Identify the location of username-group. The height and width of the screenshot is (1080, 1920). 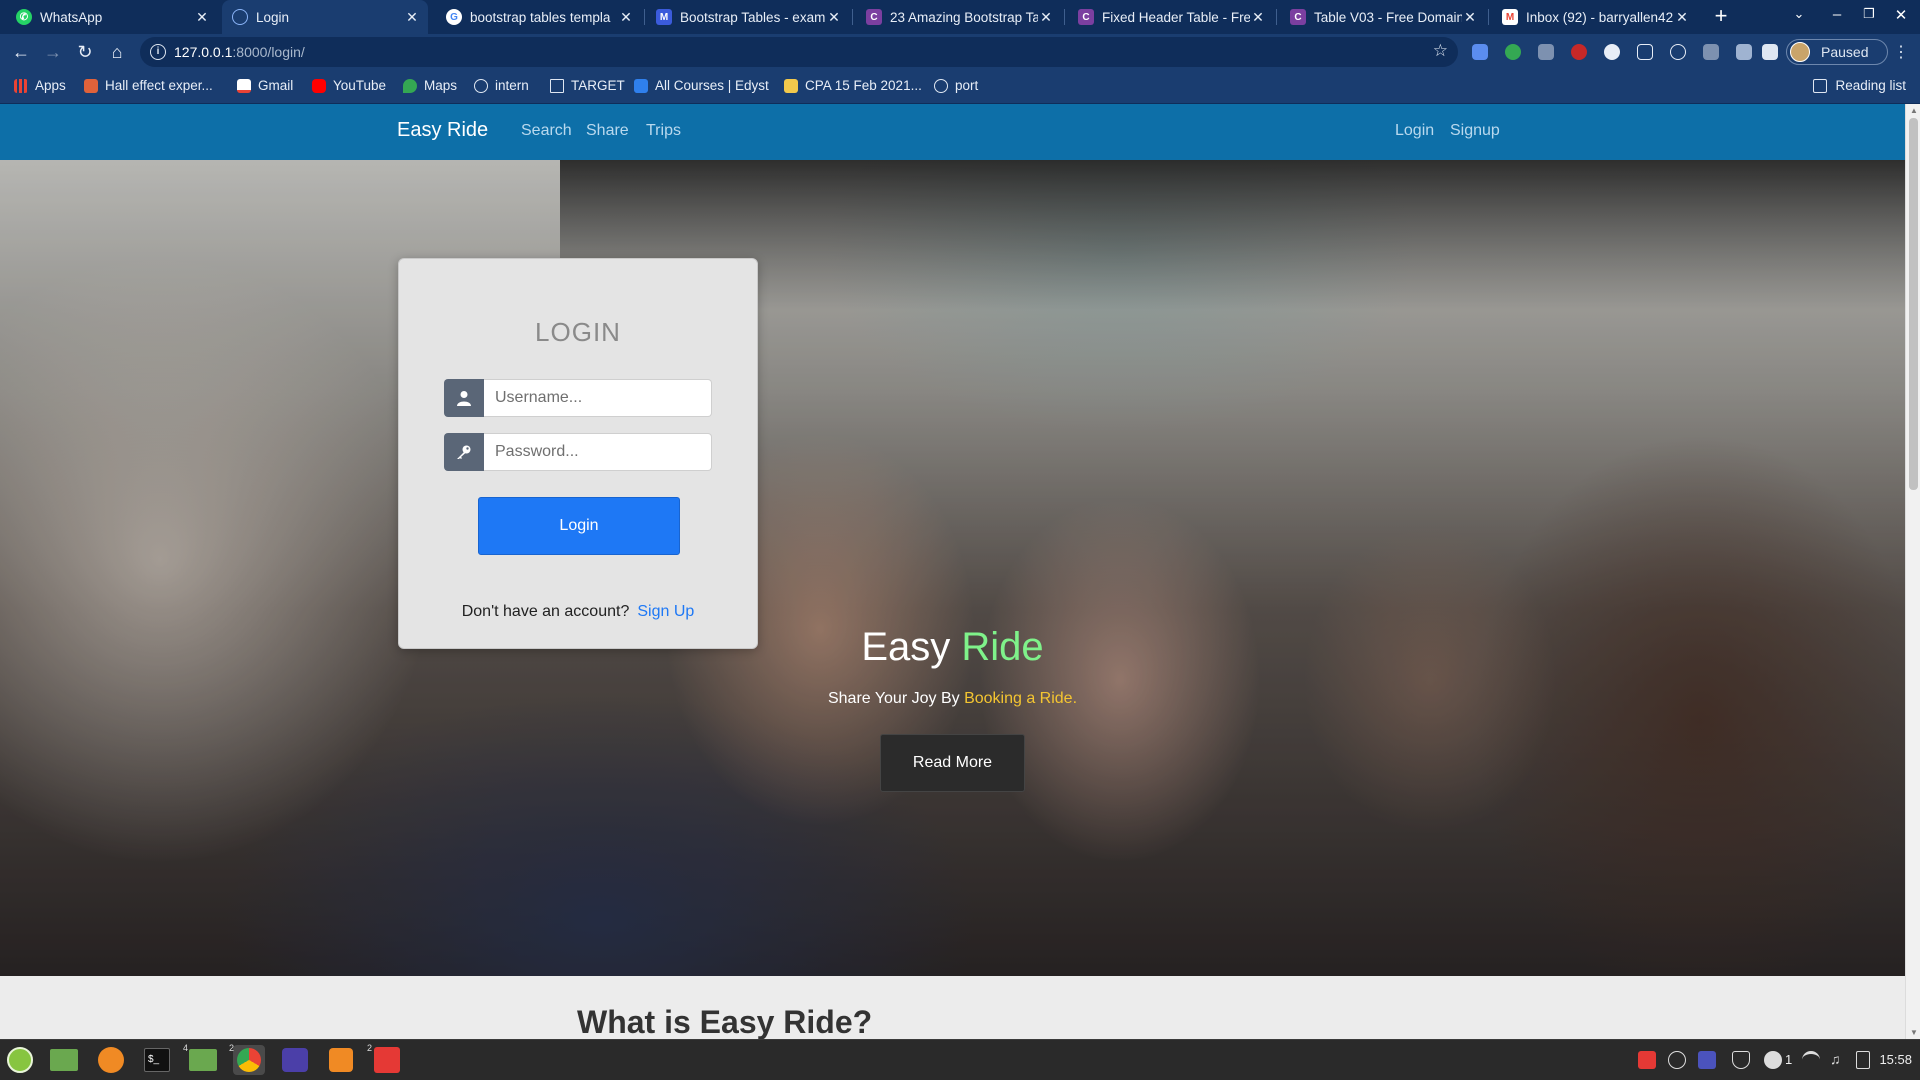
(578, 398).